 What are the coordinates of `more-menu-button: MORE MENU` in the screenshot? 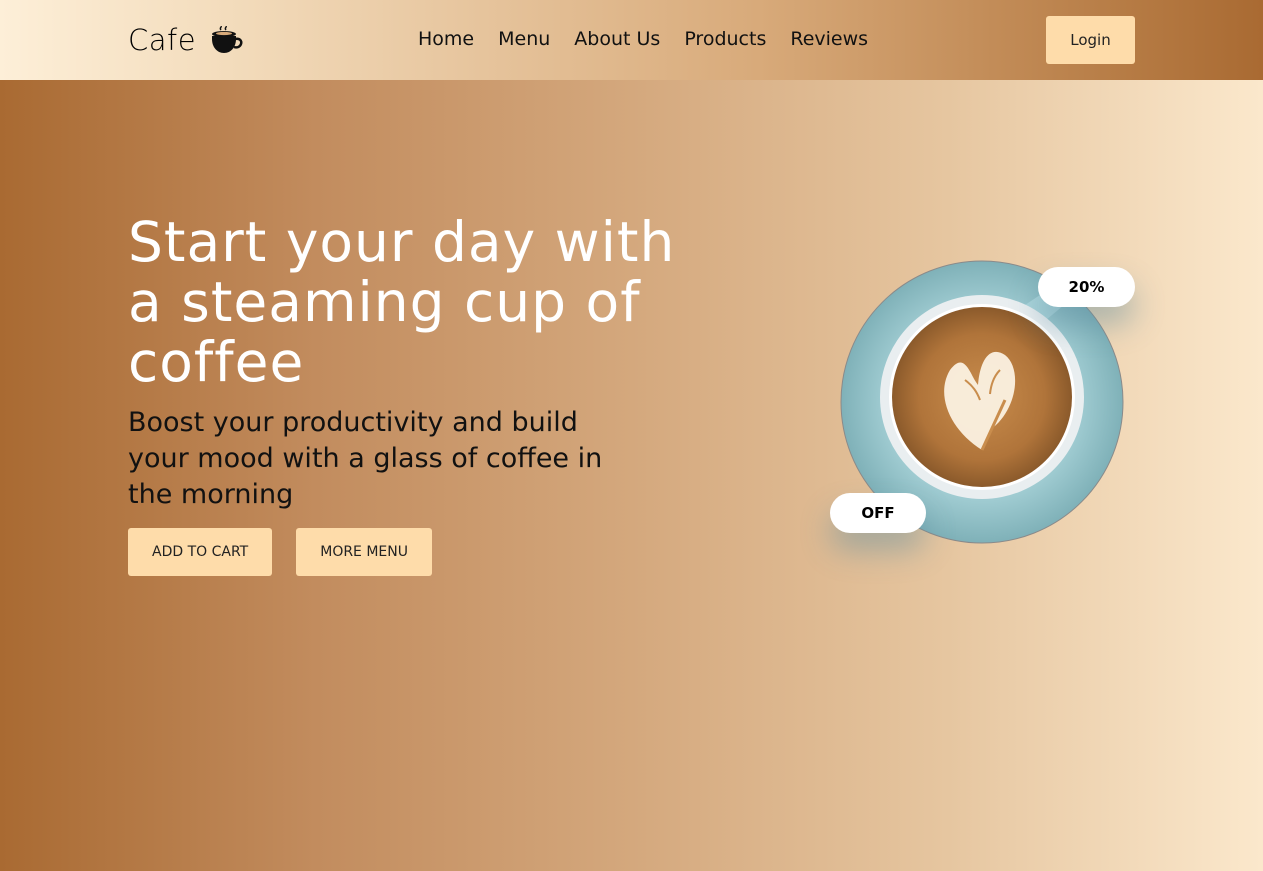 It's located at (364, 552).